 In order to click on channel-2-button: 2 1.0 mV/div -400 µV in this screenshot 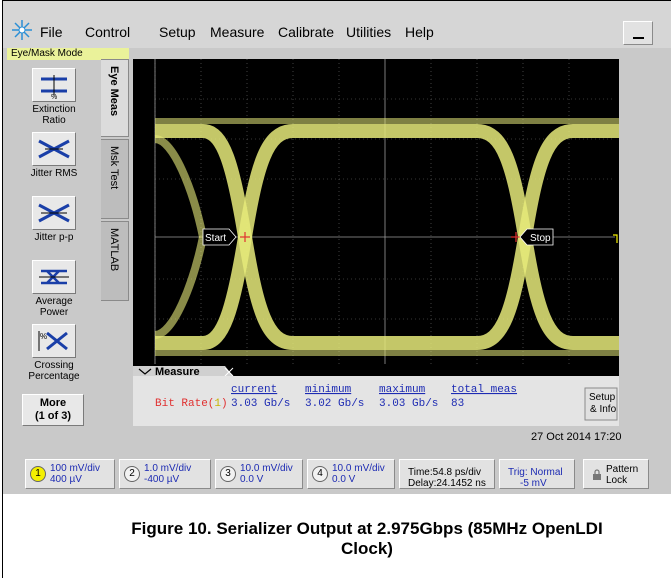, I will do `click(165, 474)`.